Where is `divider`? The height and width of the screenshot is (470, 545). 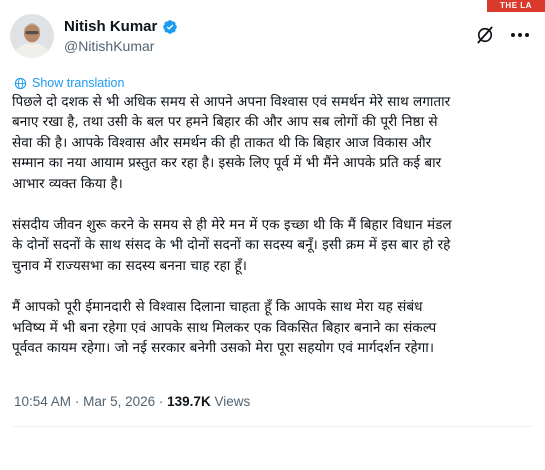
divider is located at coordinates (272, 426).